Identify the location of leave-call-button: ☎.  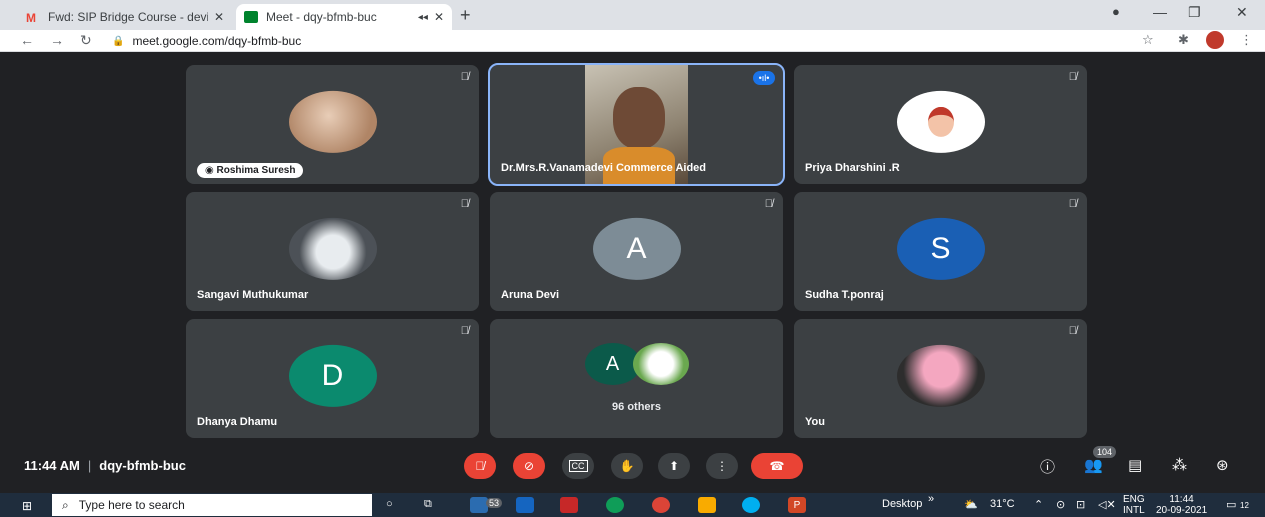
(777, 466).